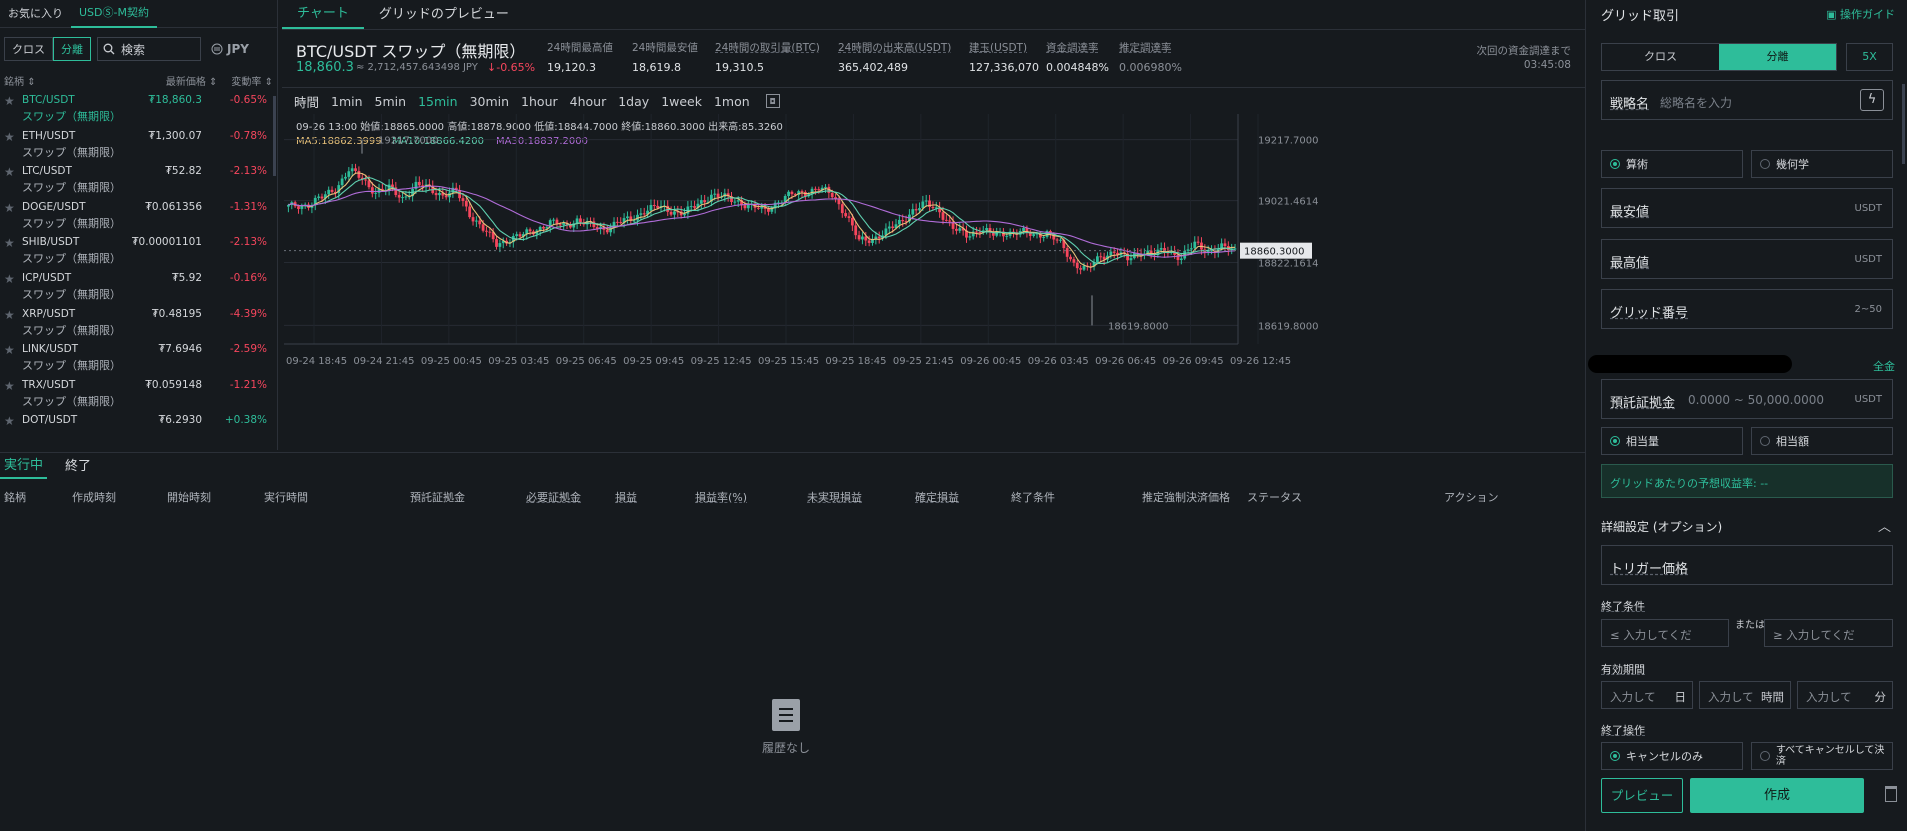 Image resolution: width=1907 pixels, height=831 pixels. Describe the element at coordinates (72, 49) in the screenshot. I see `filter-isolated: 分離` at that location.